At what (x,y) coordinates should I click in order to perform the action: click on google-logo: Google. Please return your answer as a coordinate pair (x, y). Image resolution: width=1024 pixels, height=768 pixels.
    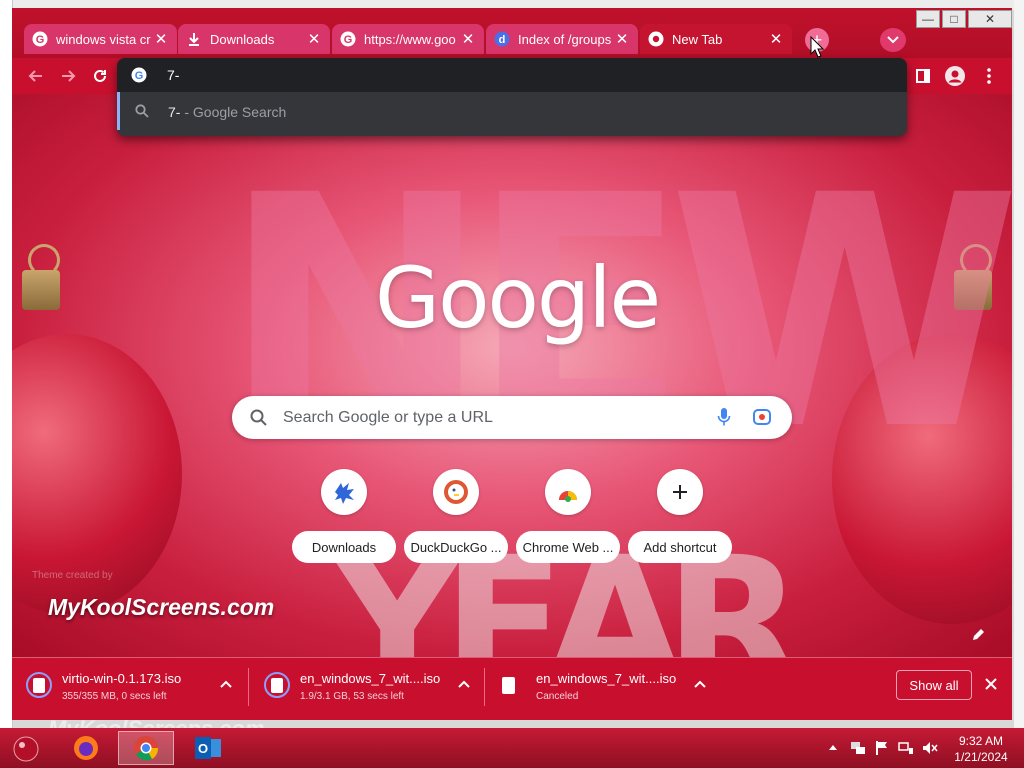
    Looking at the image, I should click on (518, 298).